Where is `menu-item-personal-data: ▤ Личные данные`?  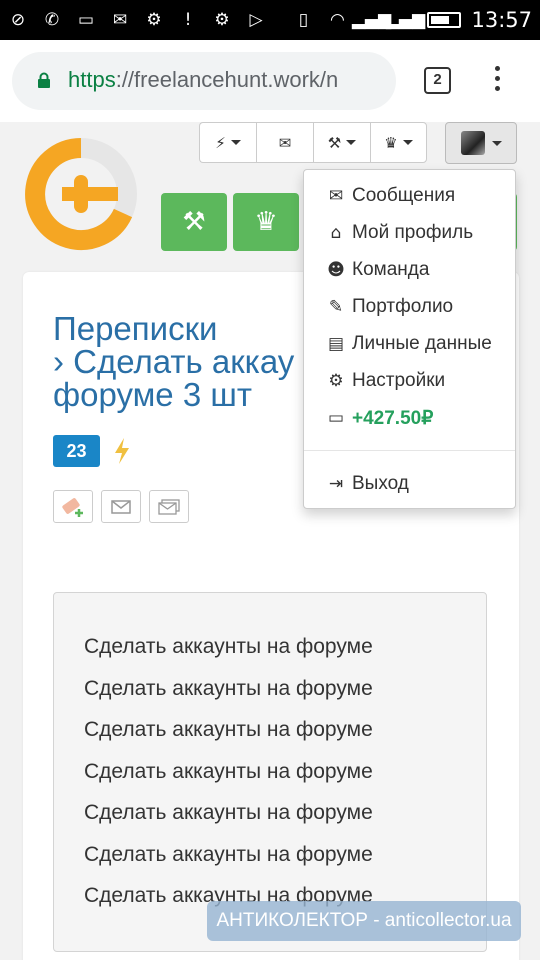
menu-item-personal-data: ▤ Личные данные is located at coordinates (409, 344).